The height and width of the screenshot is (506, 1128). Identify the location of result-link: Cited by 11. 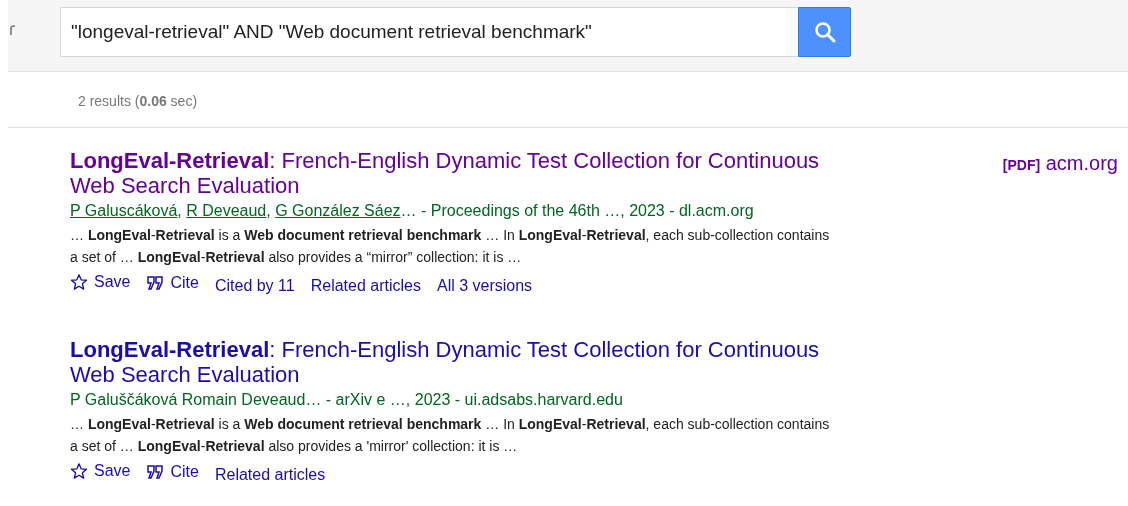
(254, 286).